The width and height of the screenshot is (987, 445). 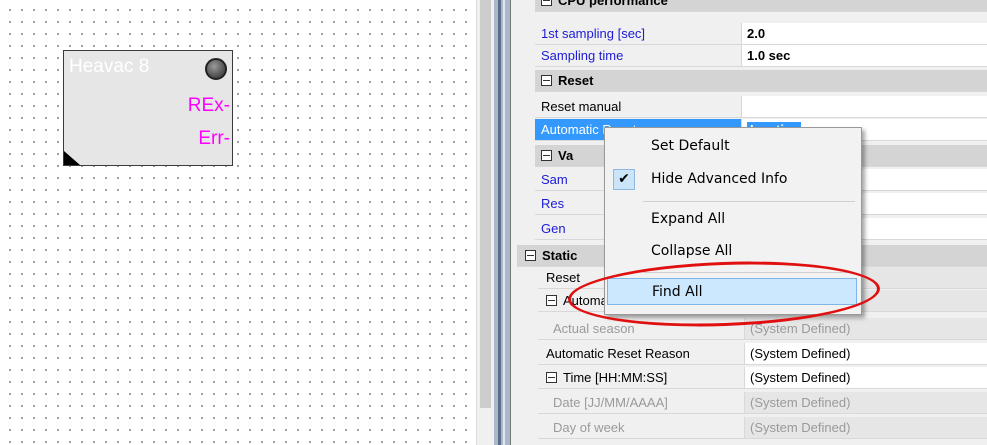 I want to click on property-row: Automatic Reset Reason (System Defined), so click(x=762, y=354).